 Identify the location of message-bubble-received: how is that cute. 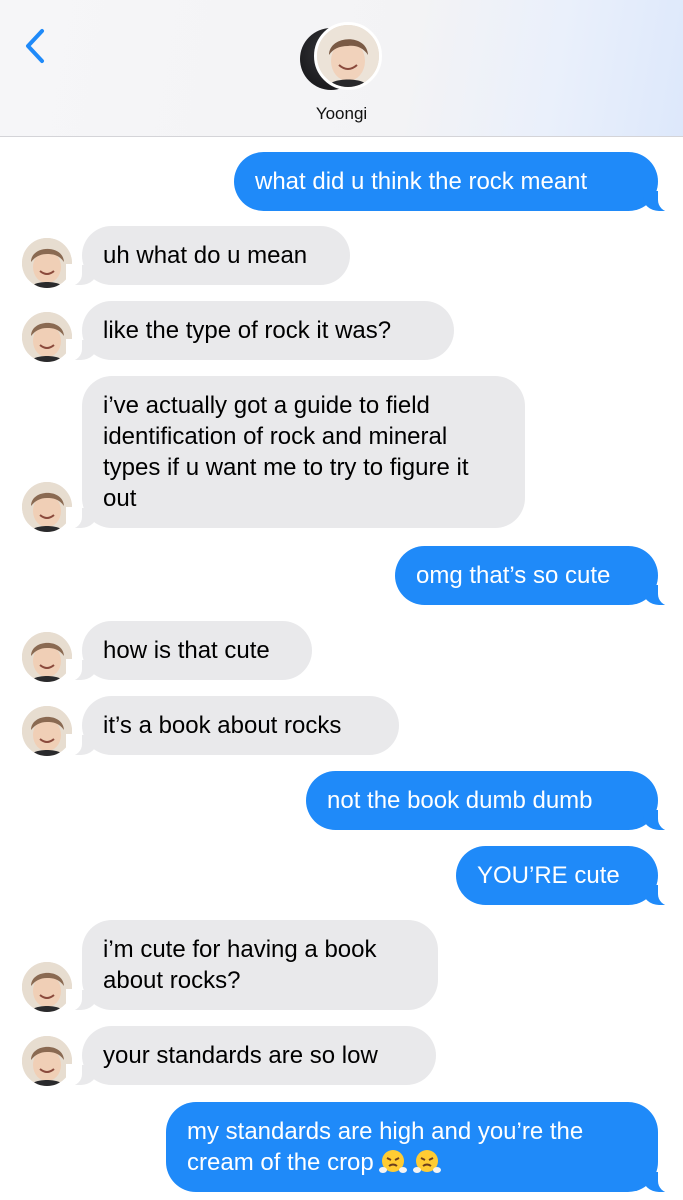
(189, 651).